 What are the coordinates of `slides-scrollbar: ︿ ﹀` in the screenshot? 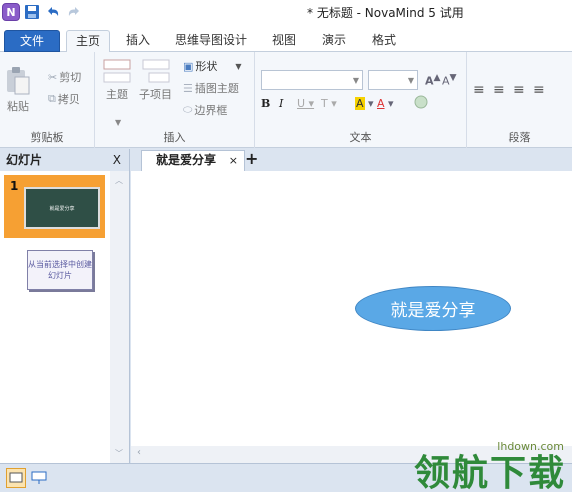 It's located at (119, 317).